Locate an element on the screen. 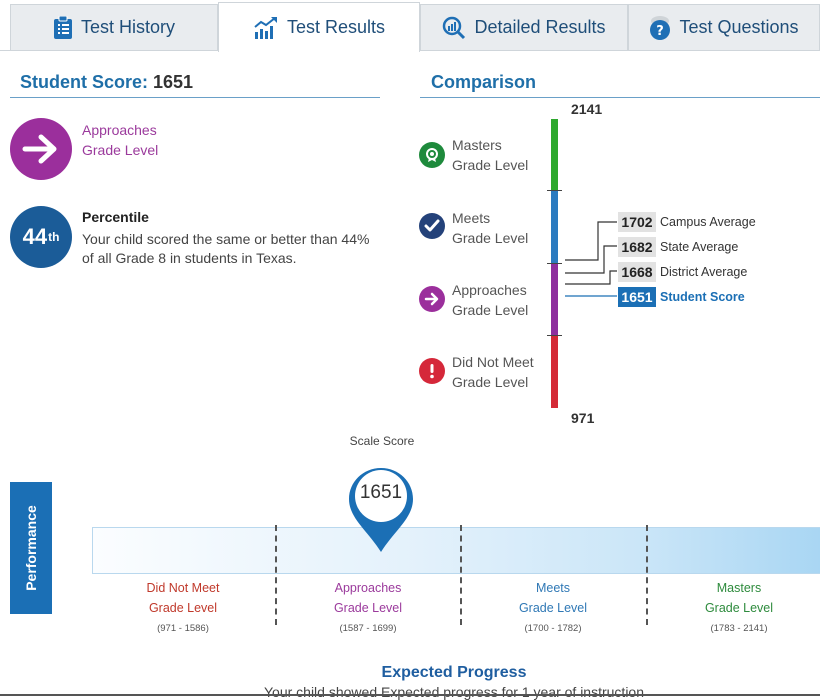  state-average-value: 1682 is located at coordinates (637, 247).